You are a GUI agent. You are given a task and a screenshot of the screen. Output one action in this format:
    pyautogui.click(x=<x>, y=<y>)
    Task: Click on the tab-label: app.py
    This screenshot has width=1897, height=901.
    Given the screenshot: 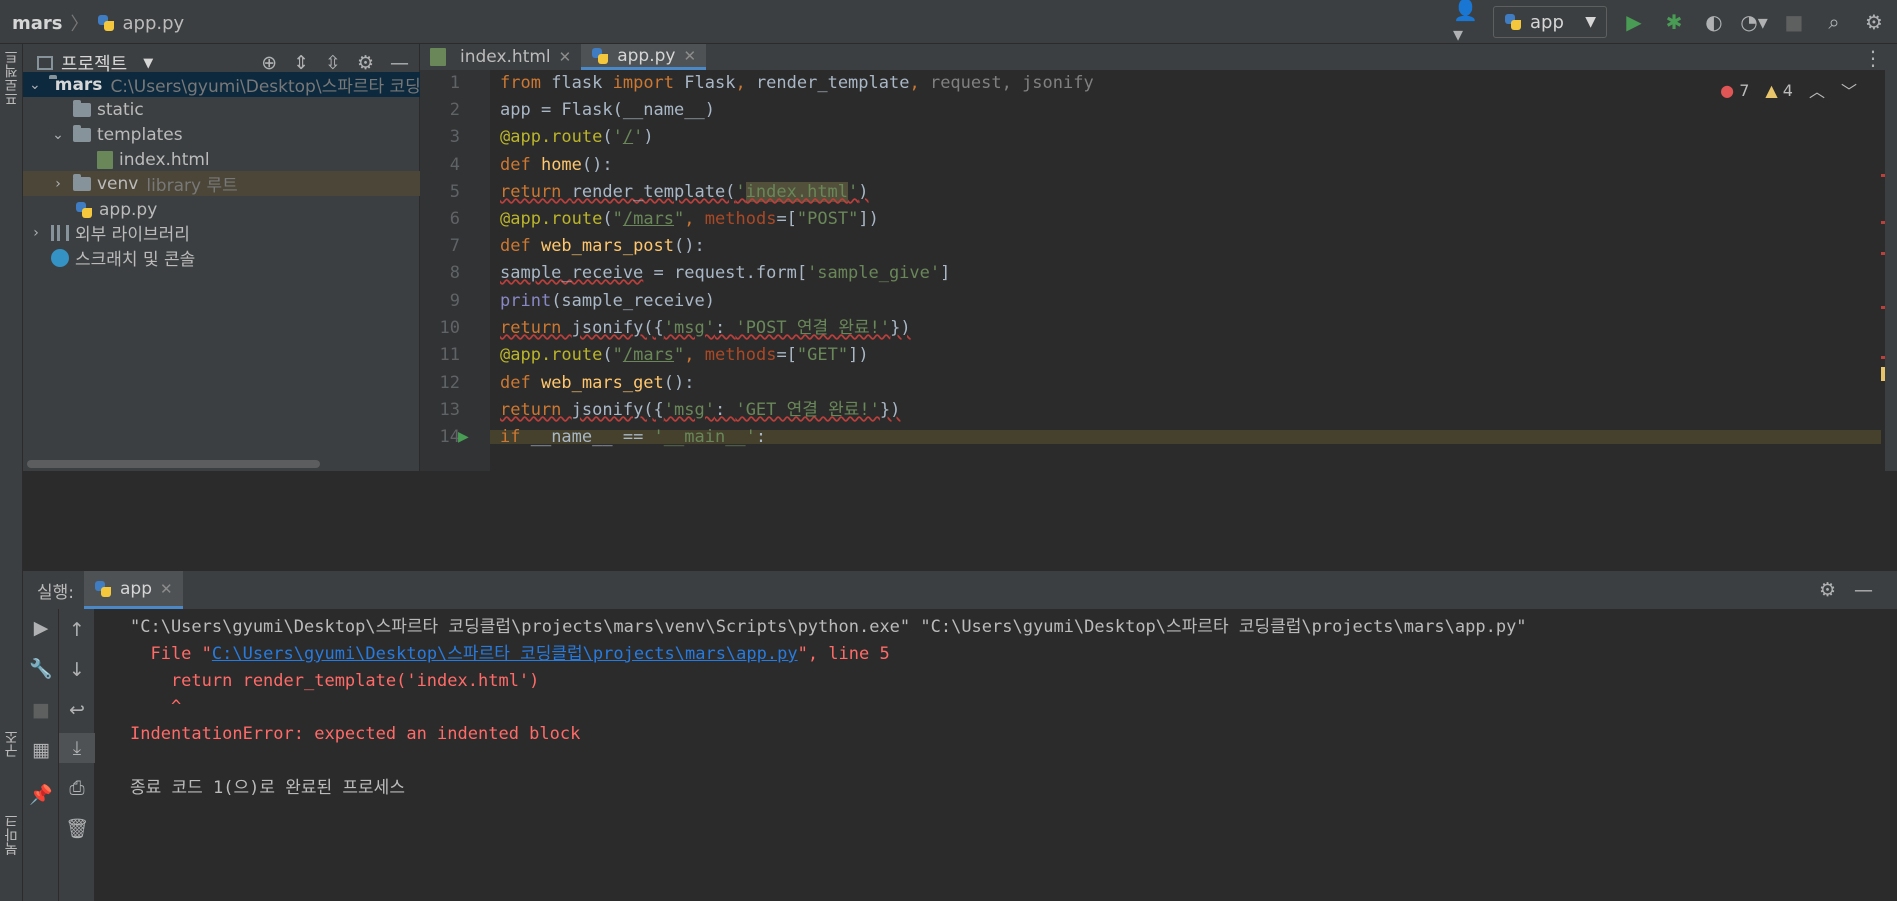 What is the action you would take?
    pyautogui.click(x=646, y=55)
    